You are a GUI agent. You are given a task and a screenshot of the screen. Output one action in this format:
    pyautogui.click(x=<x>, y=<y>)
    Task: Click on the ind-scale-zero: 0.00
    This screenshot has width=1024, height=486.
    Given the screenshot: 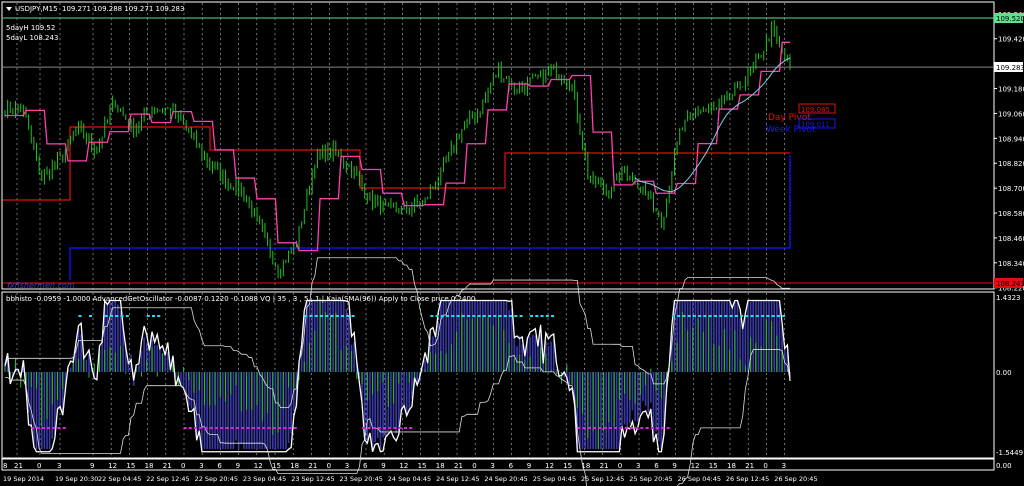 What is the action you would take?
    pyautogui.click(x=1004, y=373)
    